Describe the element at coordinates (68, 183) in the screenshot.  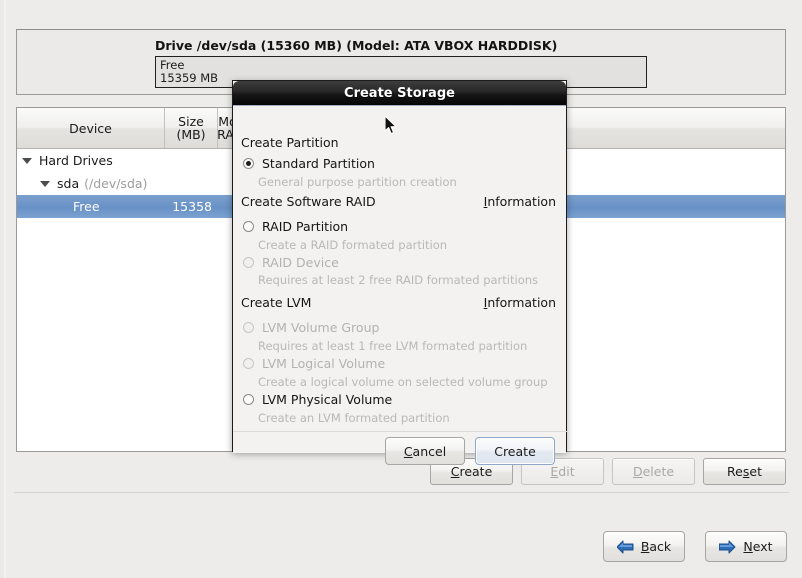
I see `device-label: sda` at that location.